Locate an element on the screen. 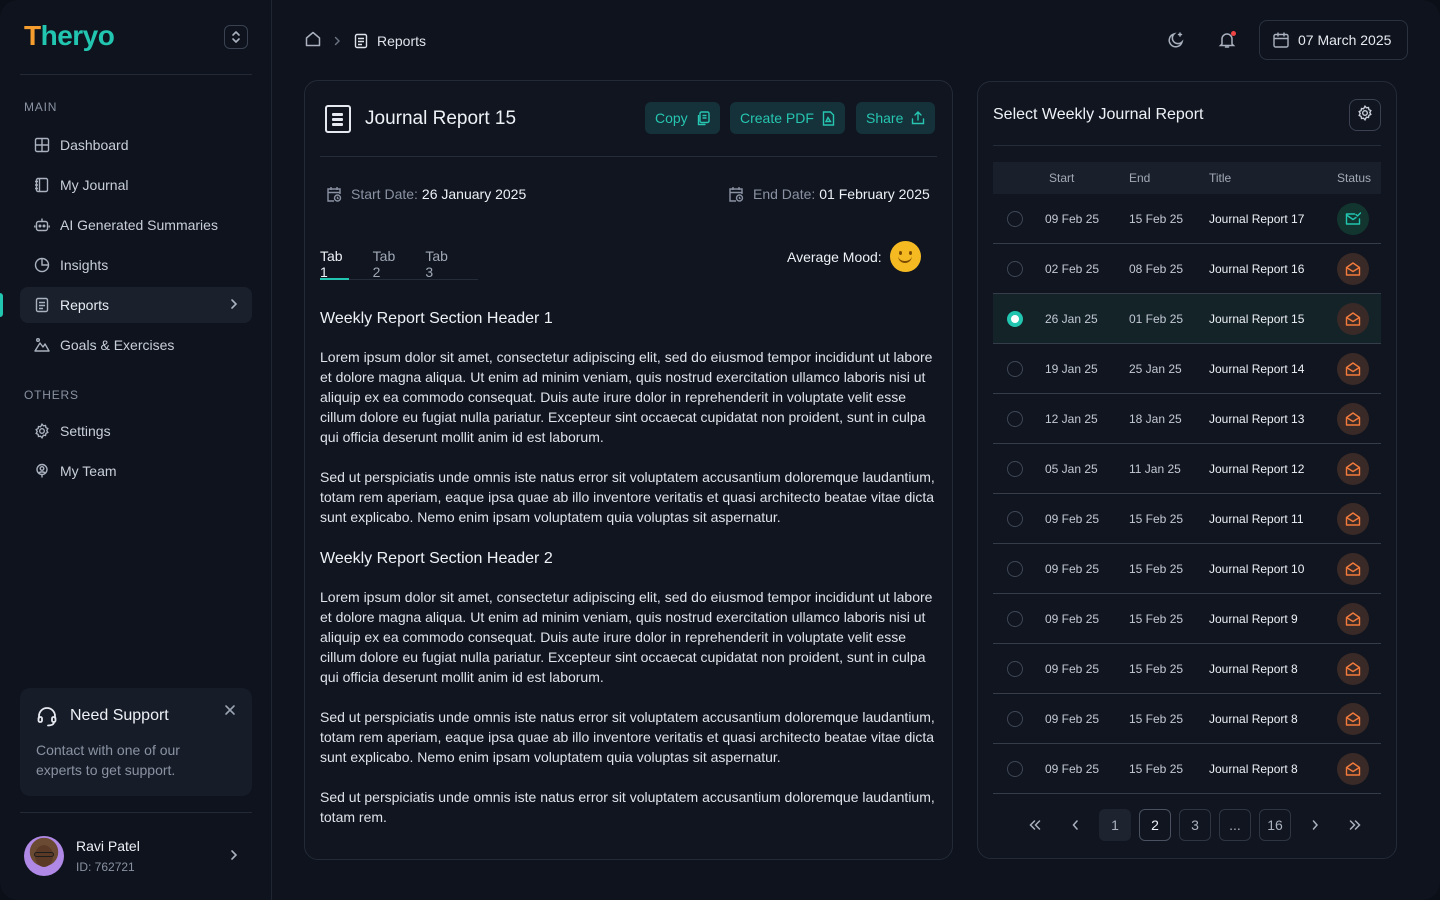  sidebar-toggle-button is located at coordinates (236, 37).